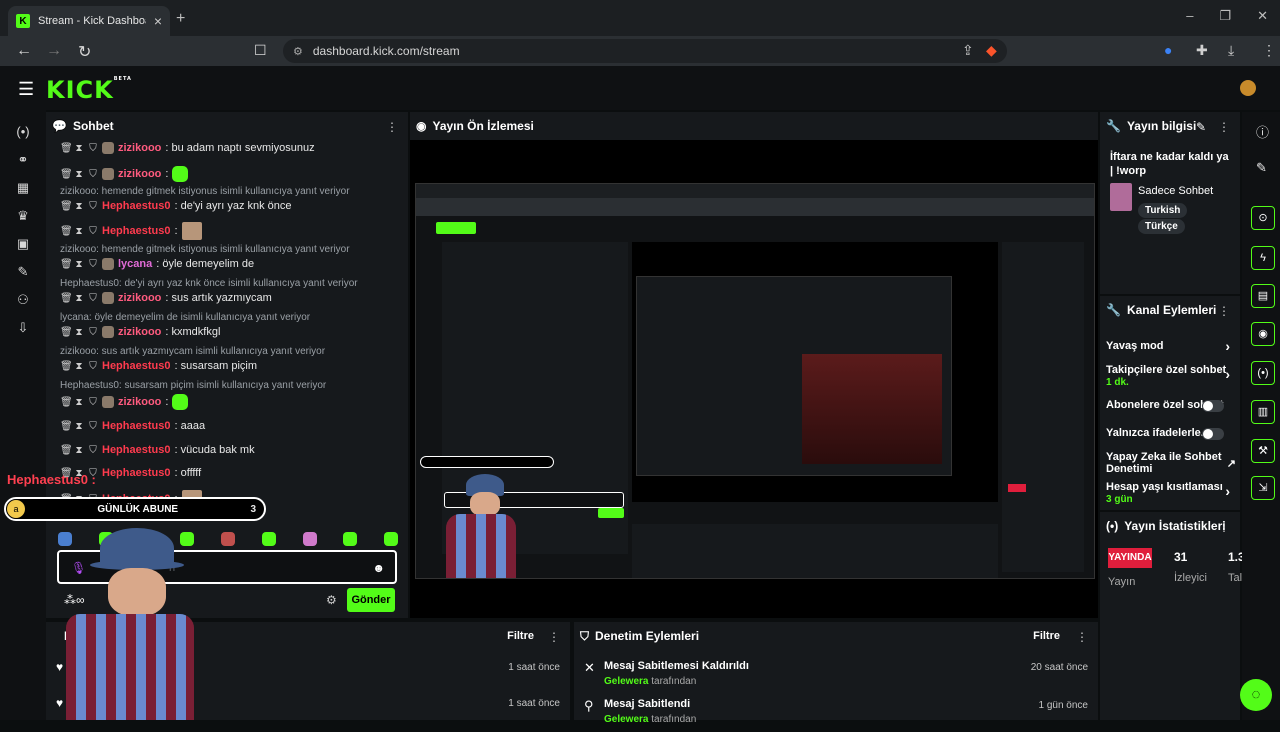 The height and width of the screenshot is (732, 1280). What do you see at coordinates (1263, 488) in the screenshot?
I see `expand-icon: ⇲` at bounding box center [1263, 488].